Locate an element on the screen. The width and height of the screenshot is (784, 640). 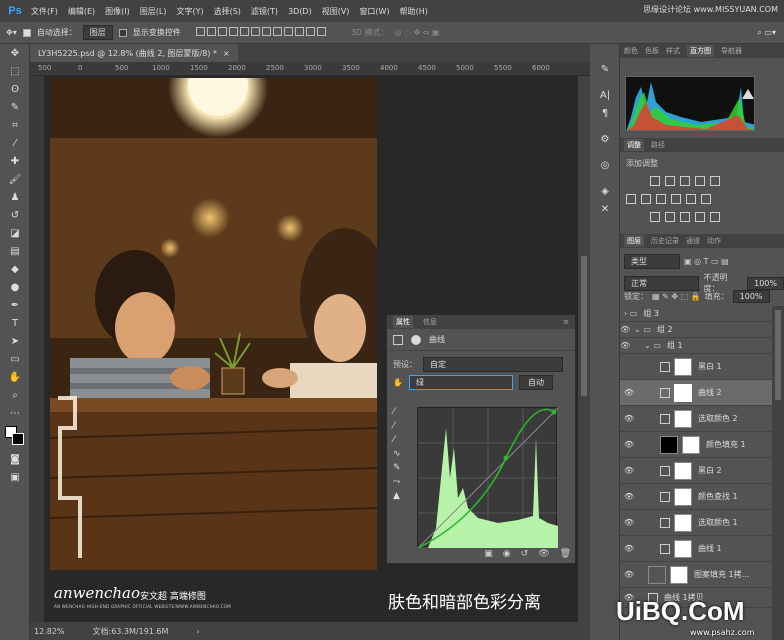
stamp-tool-icon: ♟ is located at coordinates (15, 197).